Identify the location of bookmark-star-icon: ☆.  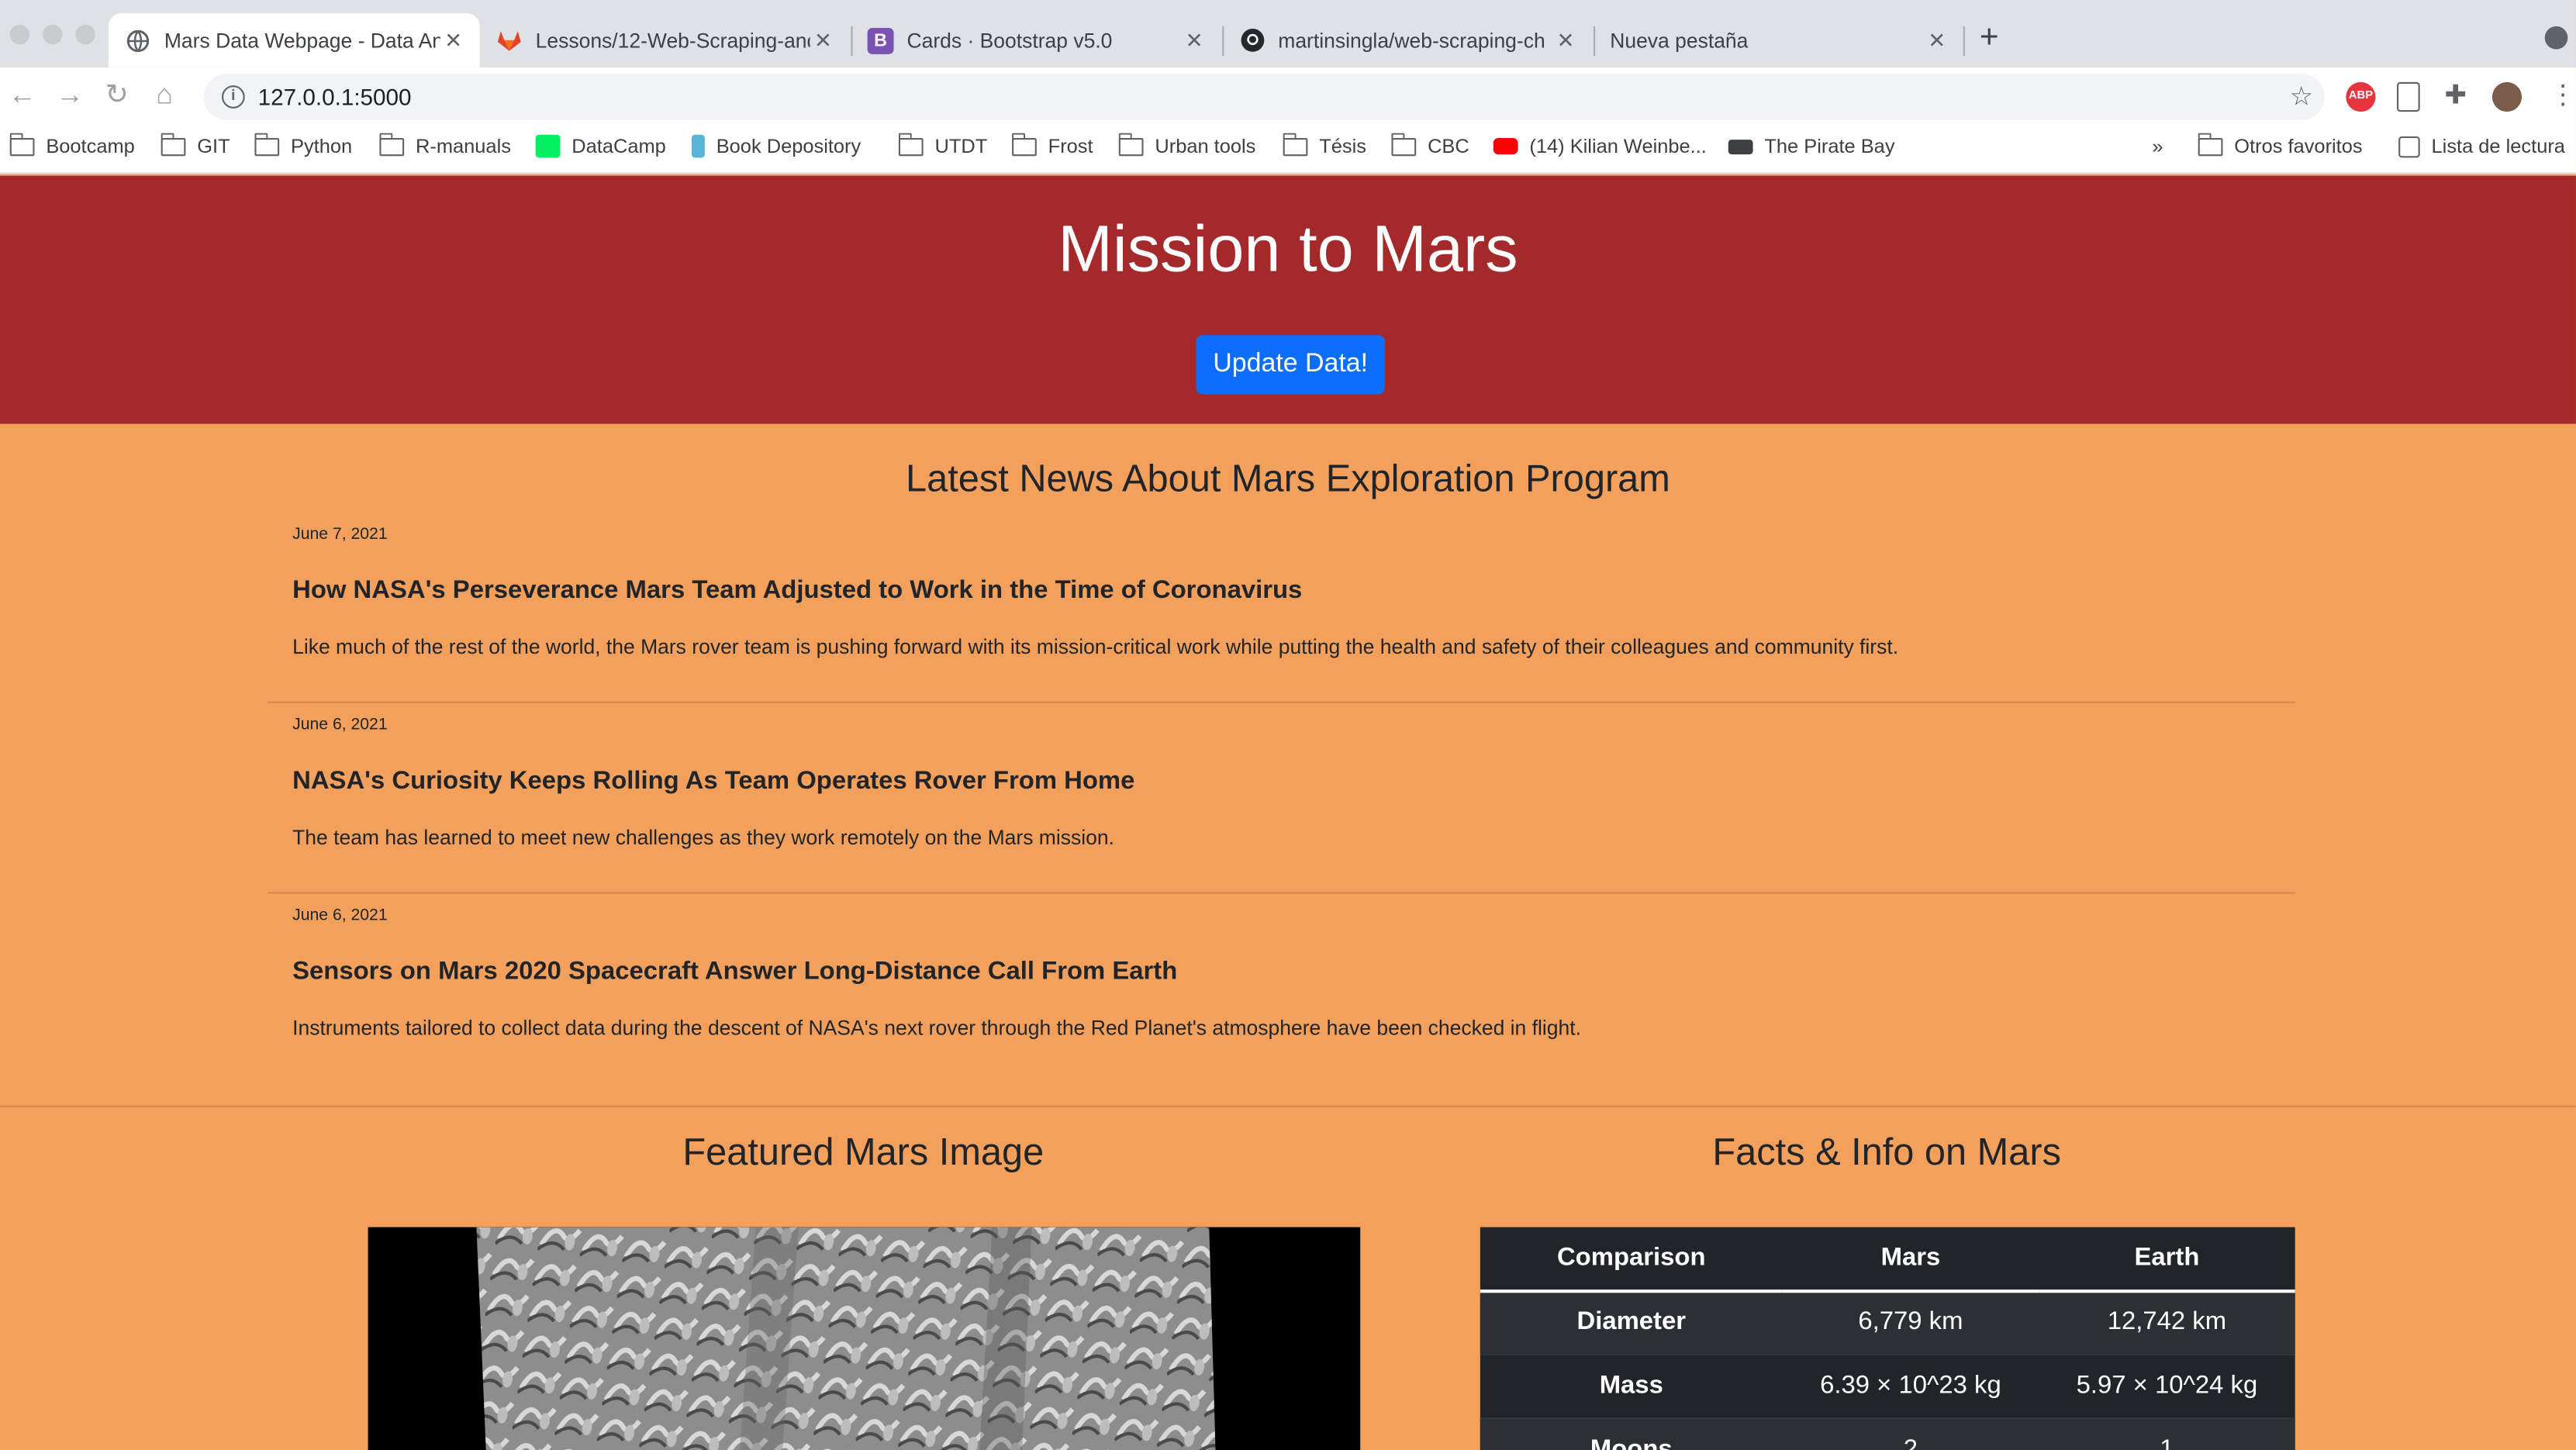
(2302, 97).